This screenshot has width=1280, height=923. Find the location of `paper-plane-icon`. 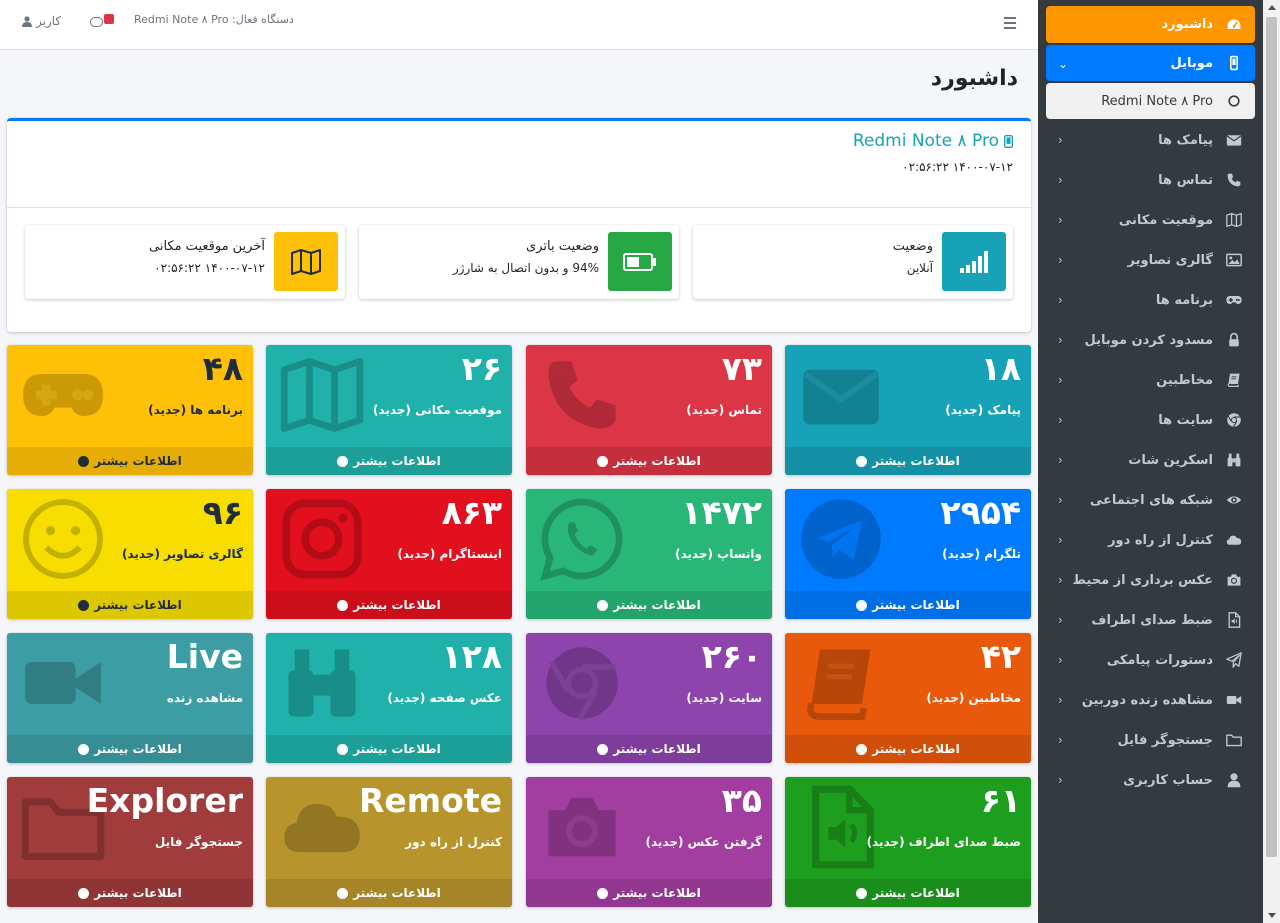

paper-plane-icon is located at coordinates (1234, 660).